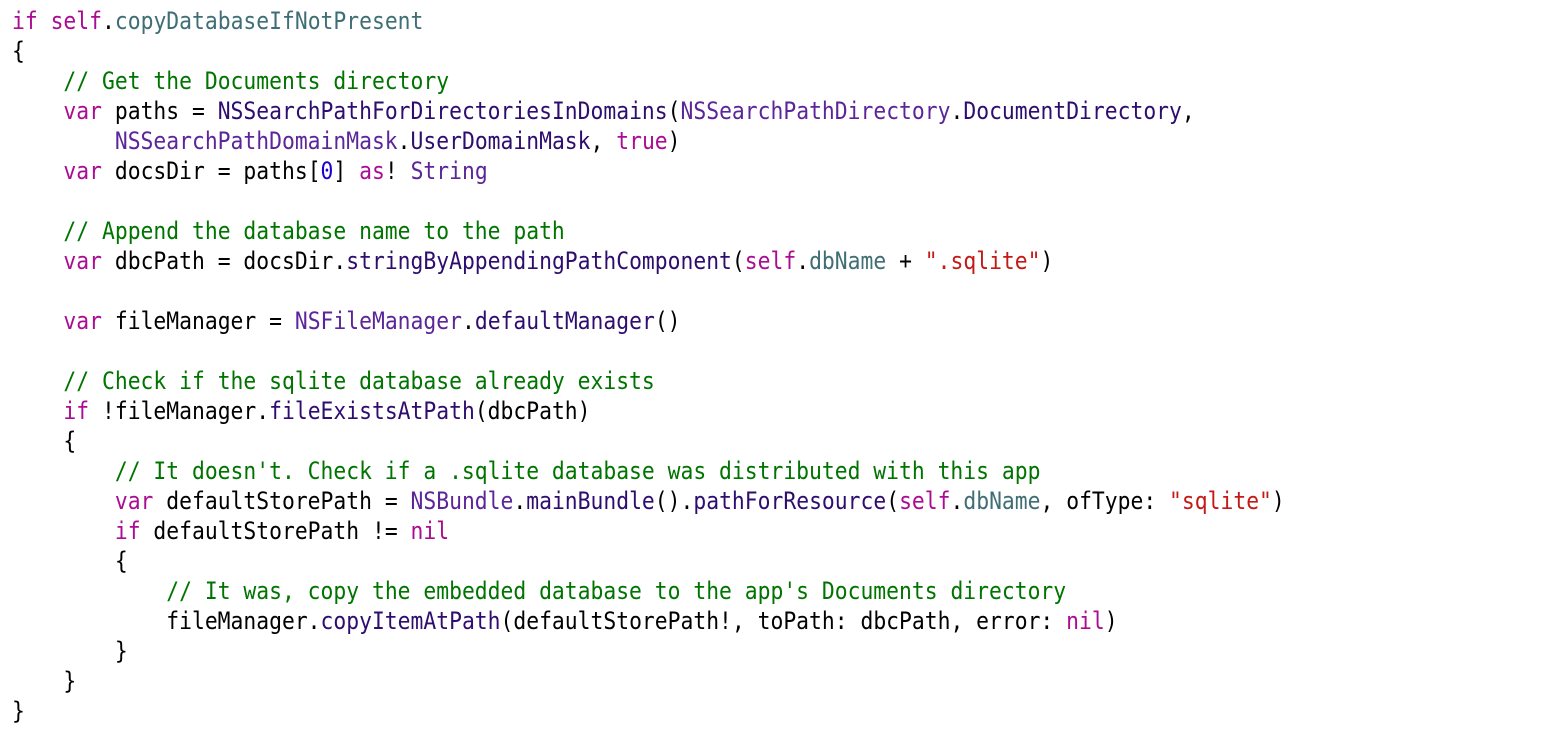  Describe the element at coordinates (539, 261) in the screenshot. I see `function-token: stringByAppendingPathComponent` at that location.